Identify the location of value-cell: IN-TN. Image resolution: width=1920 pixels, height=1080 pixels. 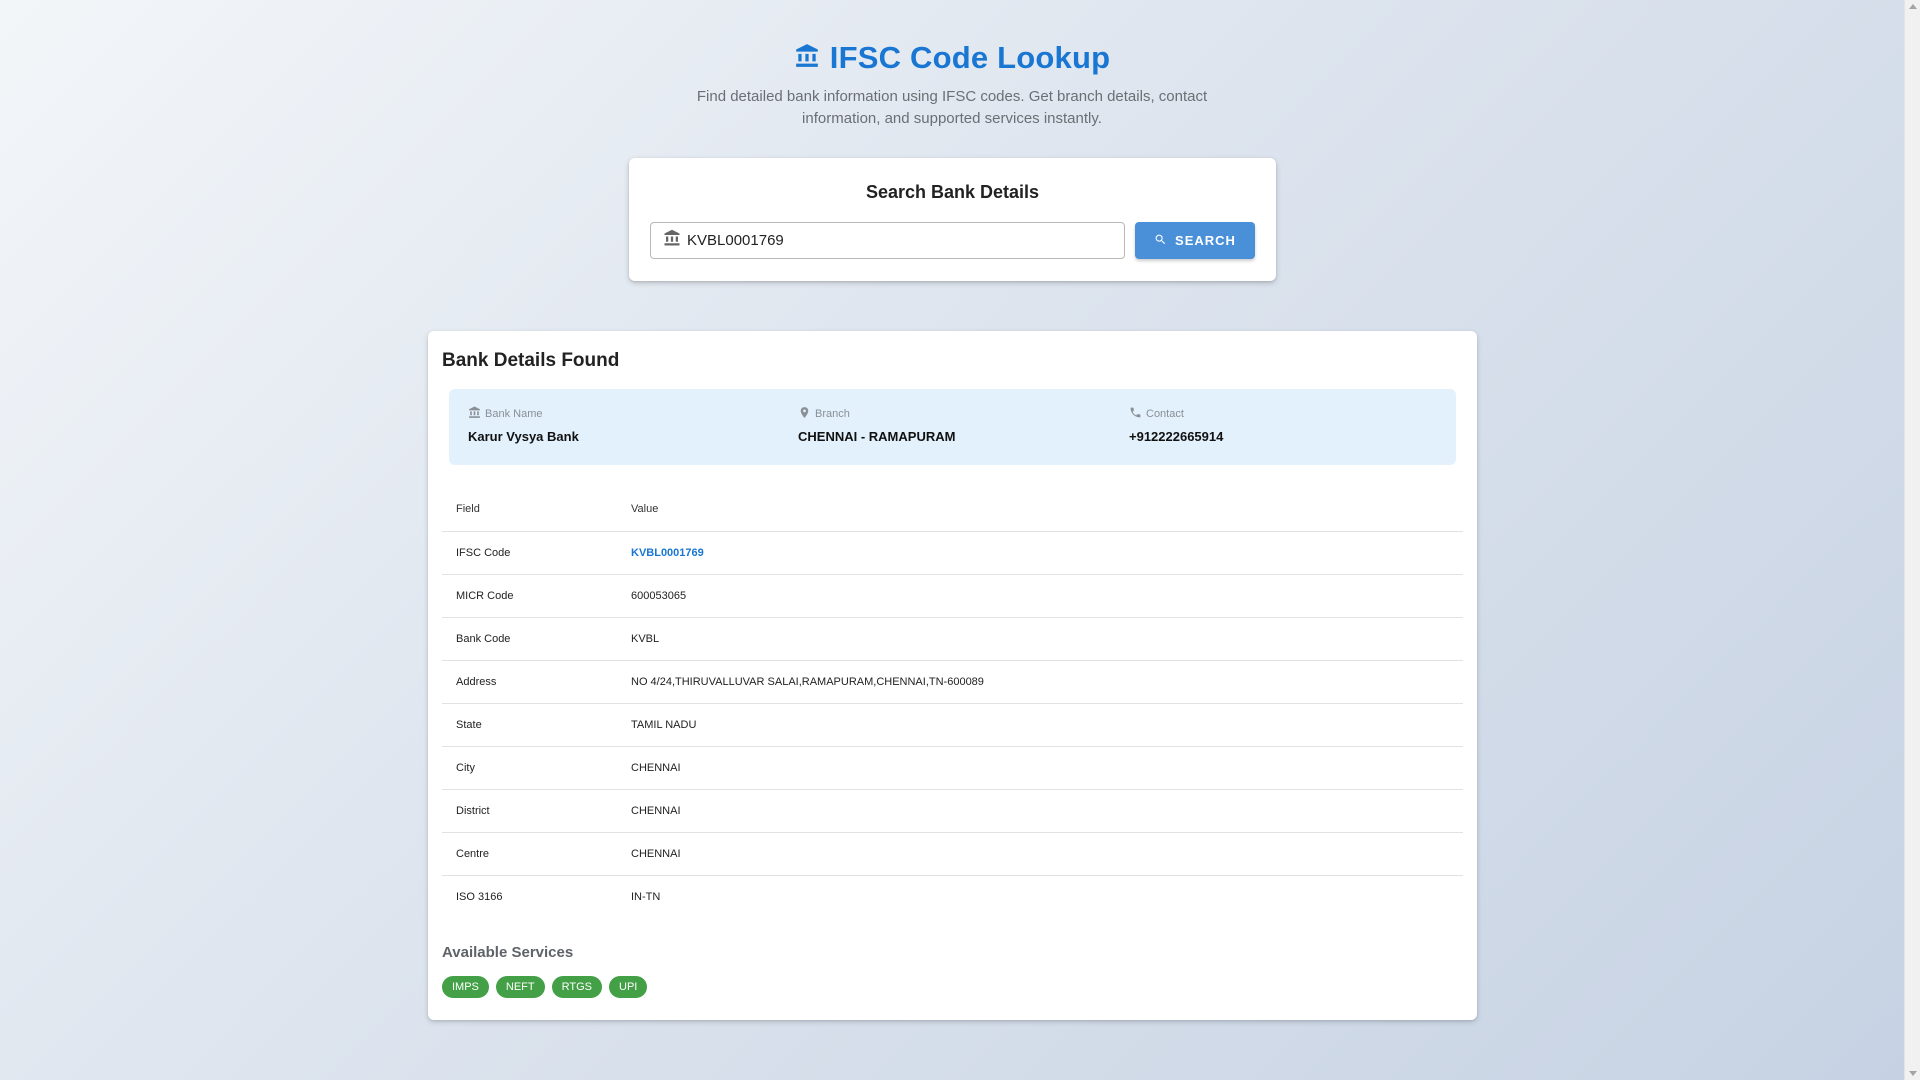
(646, 896).